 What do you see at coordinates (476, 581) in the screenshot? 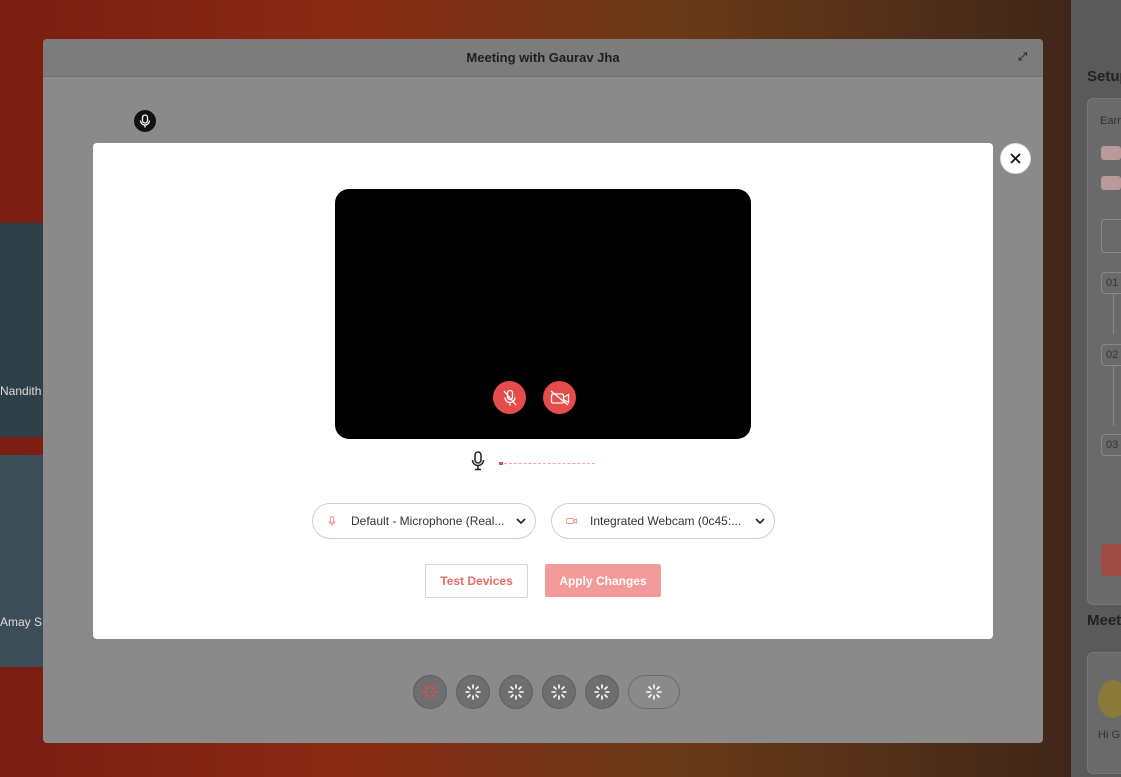
I see `test-devices-button: Test Devices` at bounding box center [476, 581].